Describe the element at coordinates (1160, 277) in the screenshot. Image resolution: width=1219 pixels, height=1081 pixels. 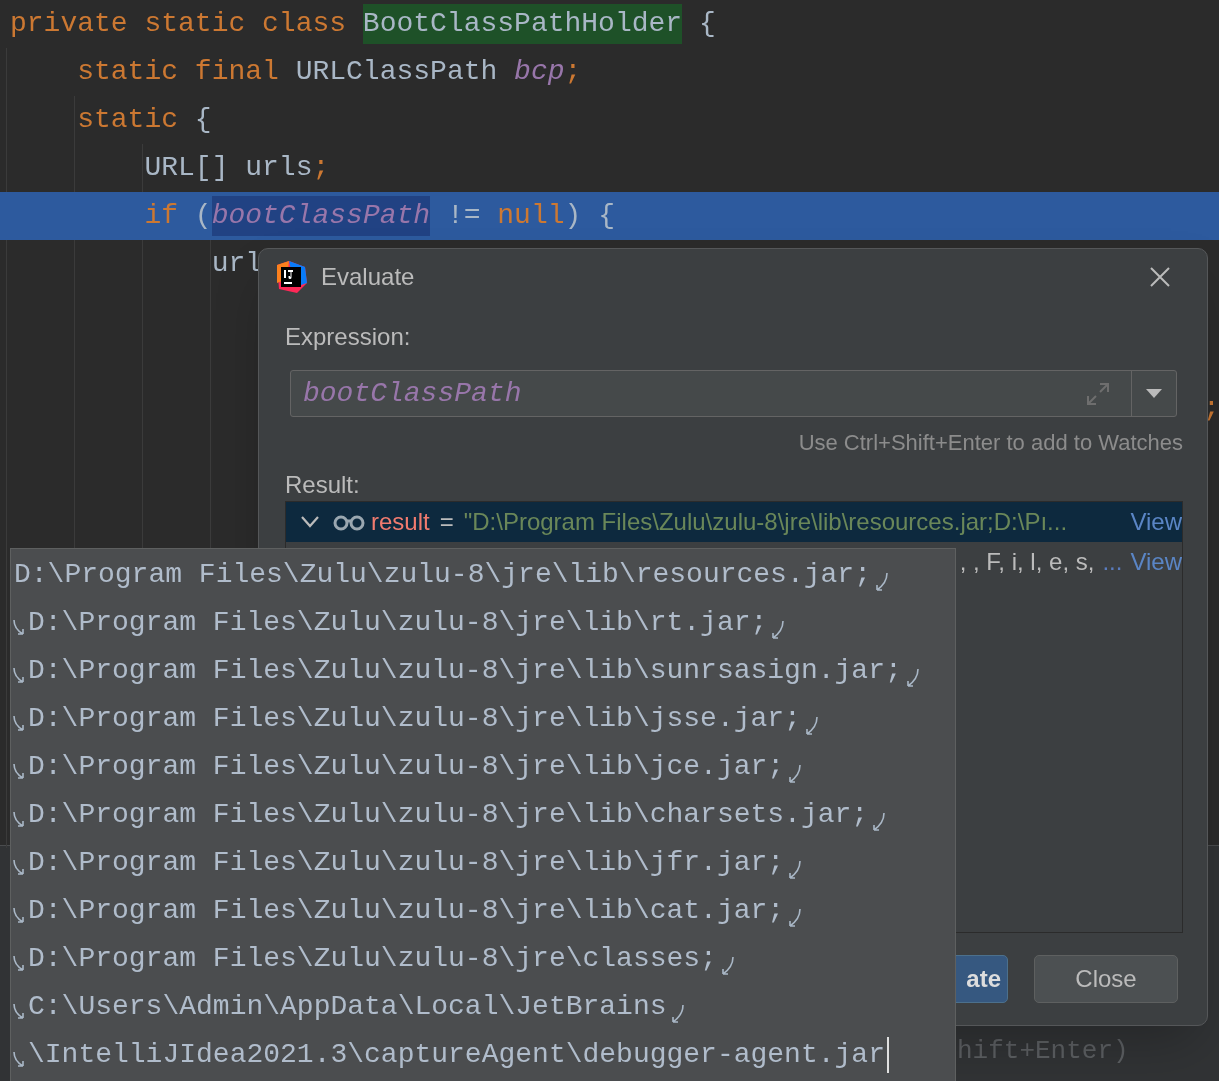
I see `close-icon` at that location.